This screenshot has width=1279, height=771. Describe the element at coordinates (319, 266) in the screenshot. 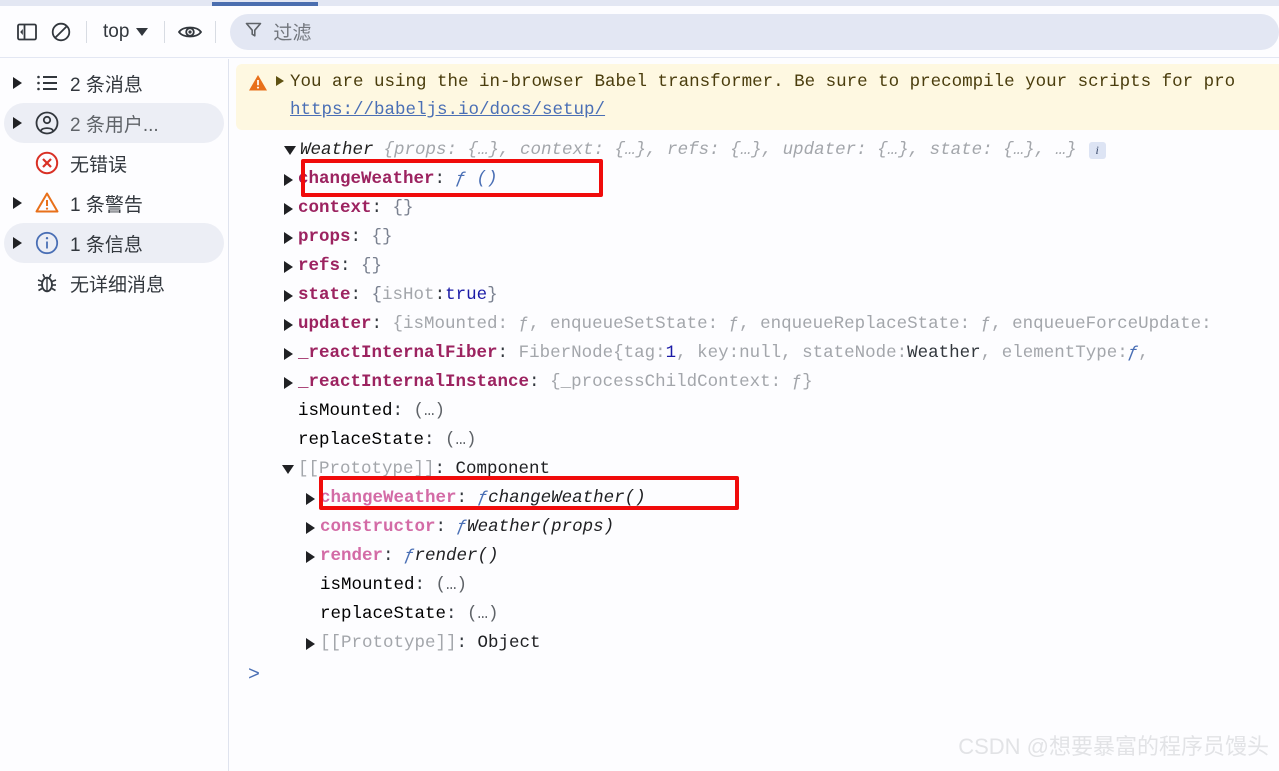

I see `property-name: refs` at that location.